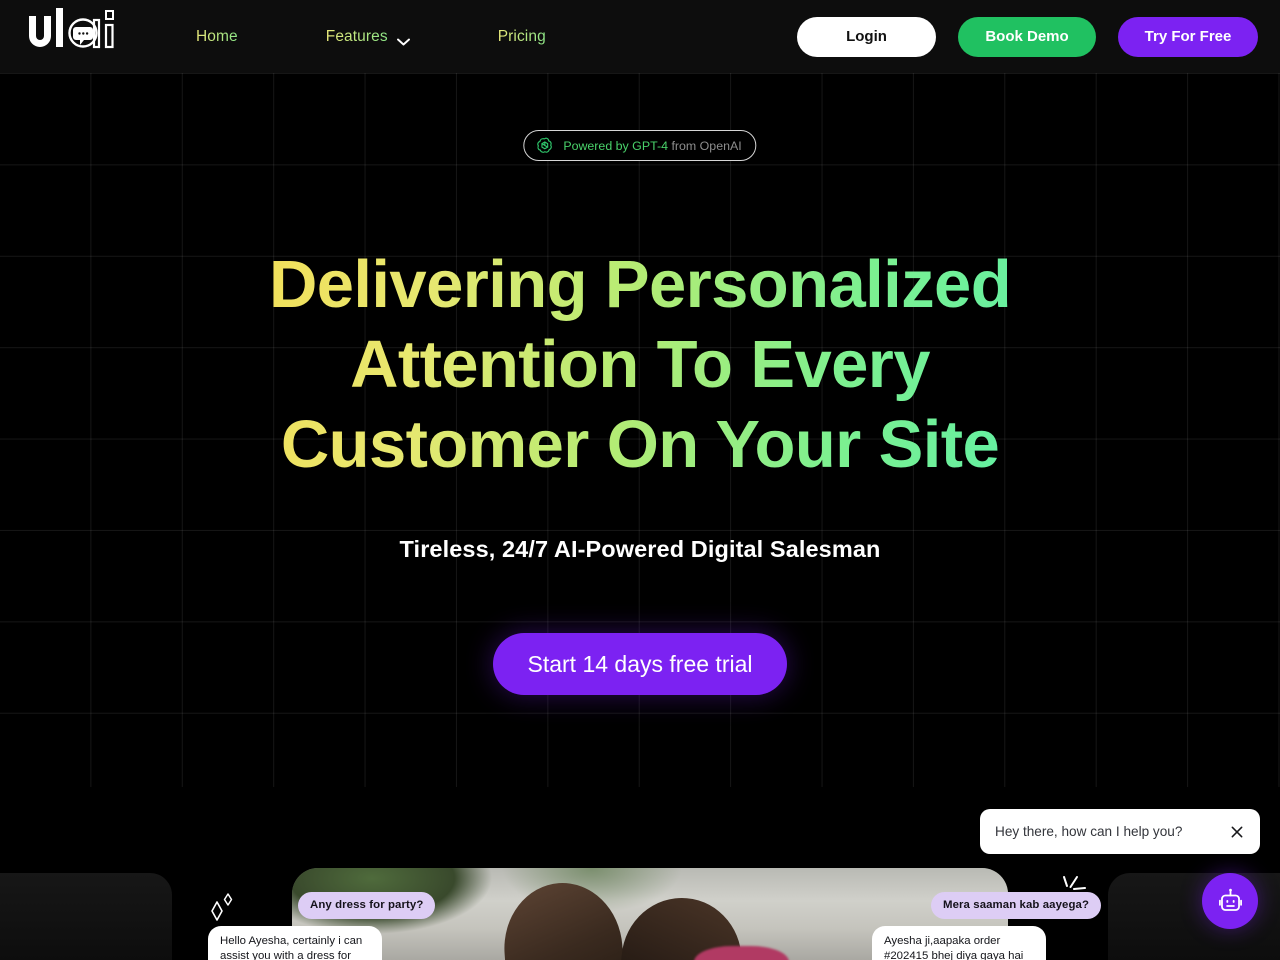 The width and height of the screenshot is (1280, 960). I want to click on nav-item-features: Features, so click(368, 37).